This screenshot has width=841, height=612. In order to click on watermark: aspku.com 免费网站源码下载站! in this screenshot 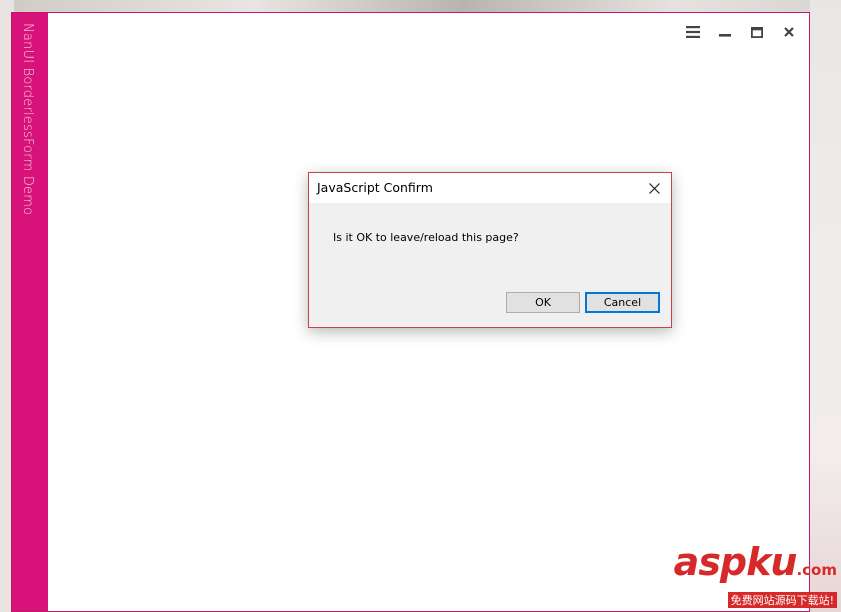, I will do `click(755, 575)`.